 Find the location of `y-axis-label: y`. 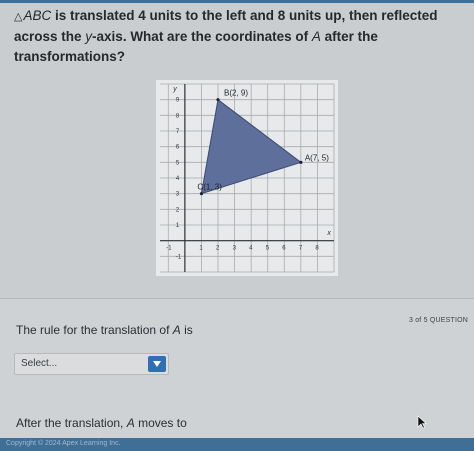

y-axis-label: y is located at coordinates (174, 89).